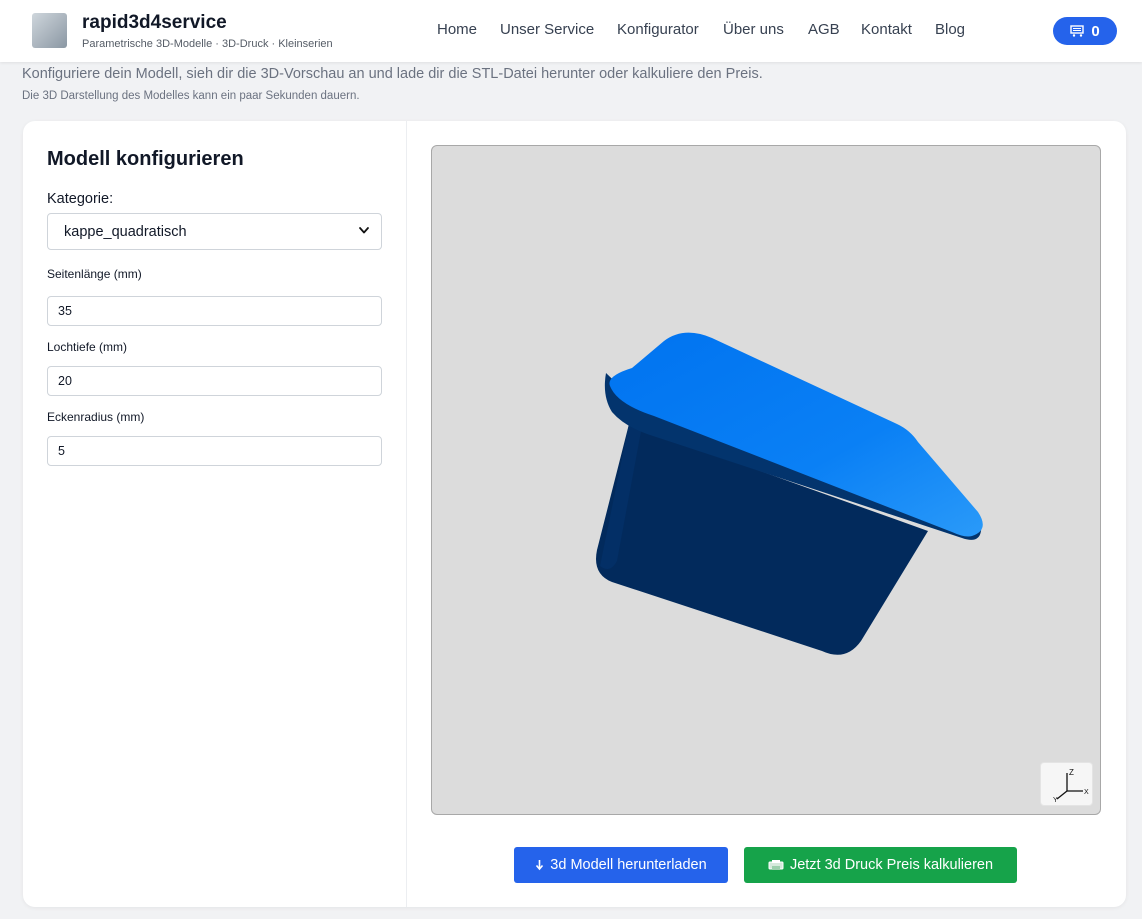 The height and width of the screenshot is (919, 1142). Describe the element at coordinates (65, 381) in the screenshot. I see `hole-depth-value: 20` at that location.